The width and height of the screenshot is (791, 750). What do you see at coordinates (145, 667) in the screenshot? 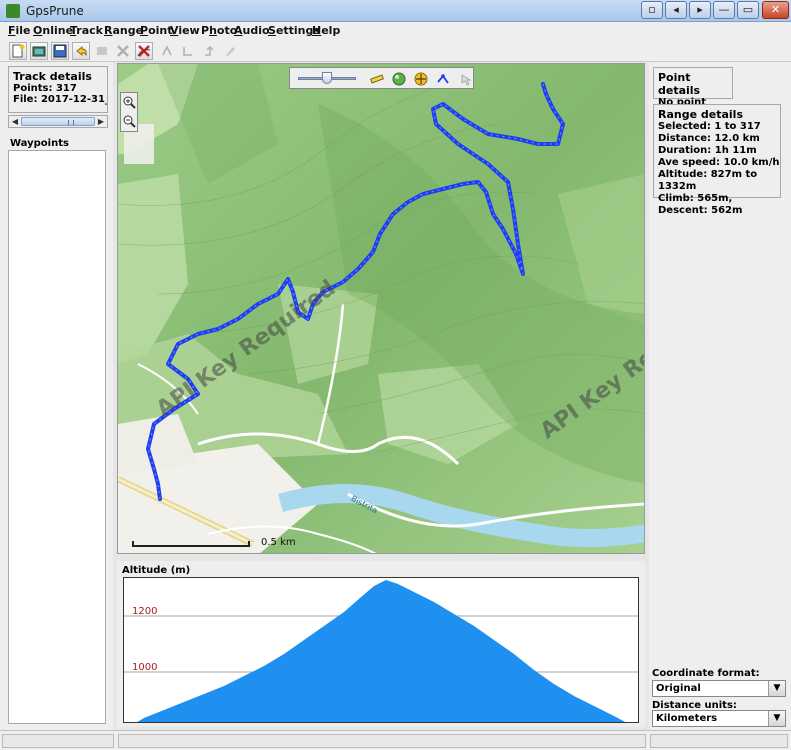
I see `tick-1000: 1000` at bounding box center [145, 667].